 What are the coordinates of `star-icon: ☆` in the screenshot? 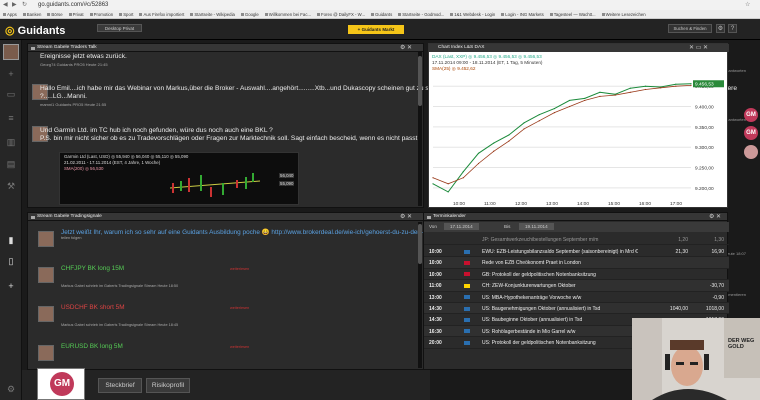 It's located at (747, 4).